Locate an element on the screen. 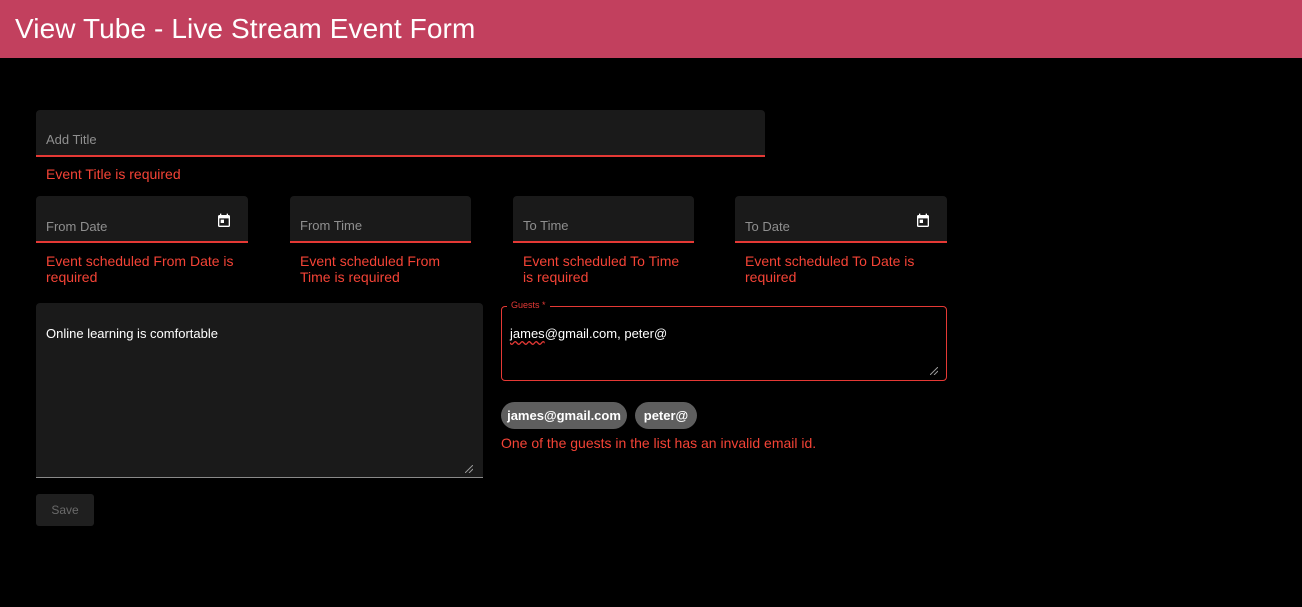 This screenshot has width=1302, height=607. guest-chip: peter@ is located at coordinates (666, 415).